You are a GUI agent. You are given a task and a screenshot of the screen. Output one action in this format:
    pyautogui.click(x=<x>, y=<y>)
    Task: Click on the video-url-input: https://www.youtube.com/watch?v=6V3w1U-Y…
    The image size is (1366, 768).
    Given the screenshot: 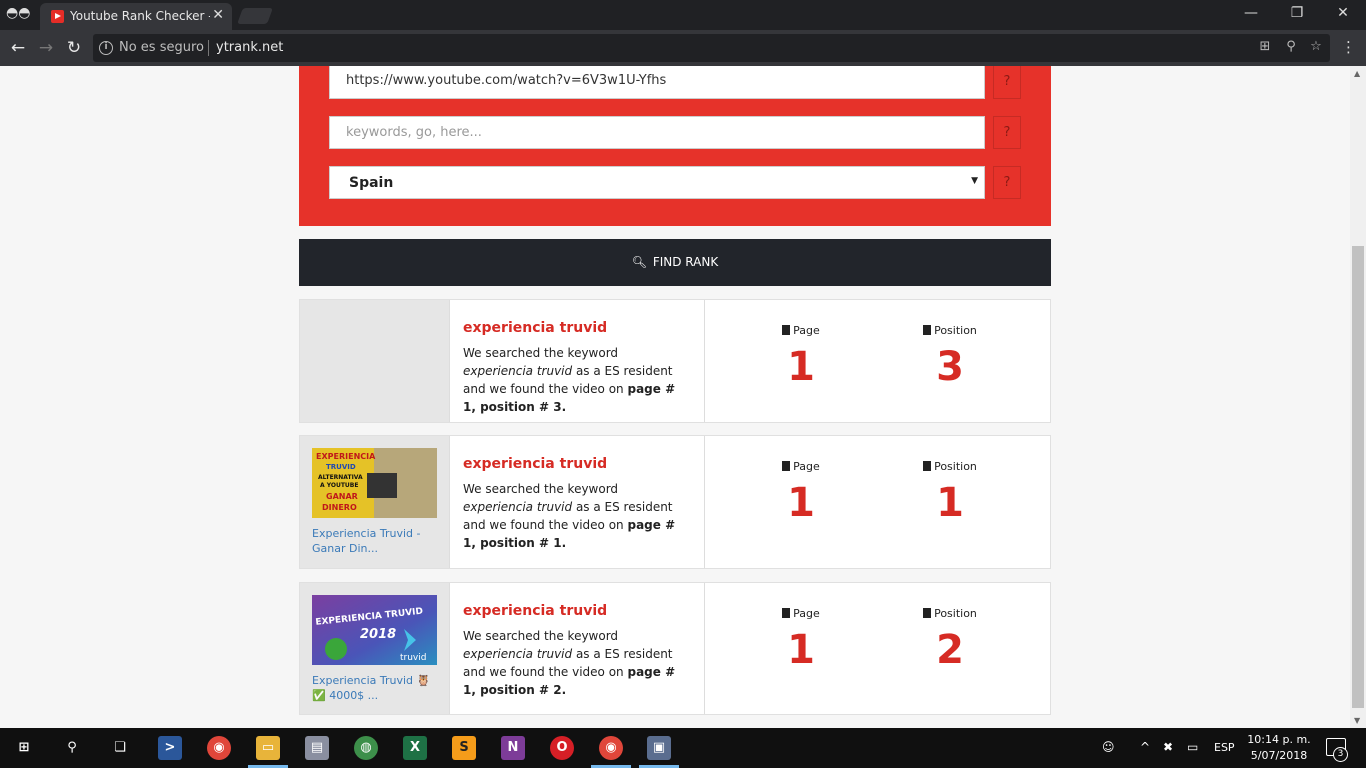 What is the action you would take?
    pyautogui.click(x=657, y=82)
    